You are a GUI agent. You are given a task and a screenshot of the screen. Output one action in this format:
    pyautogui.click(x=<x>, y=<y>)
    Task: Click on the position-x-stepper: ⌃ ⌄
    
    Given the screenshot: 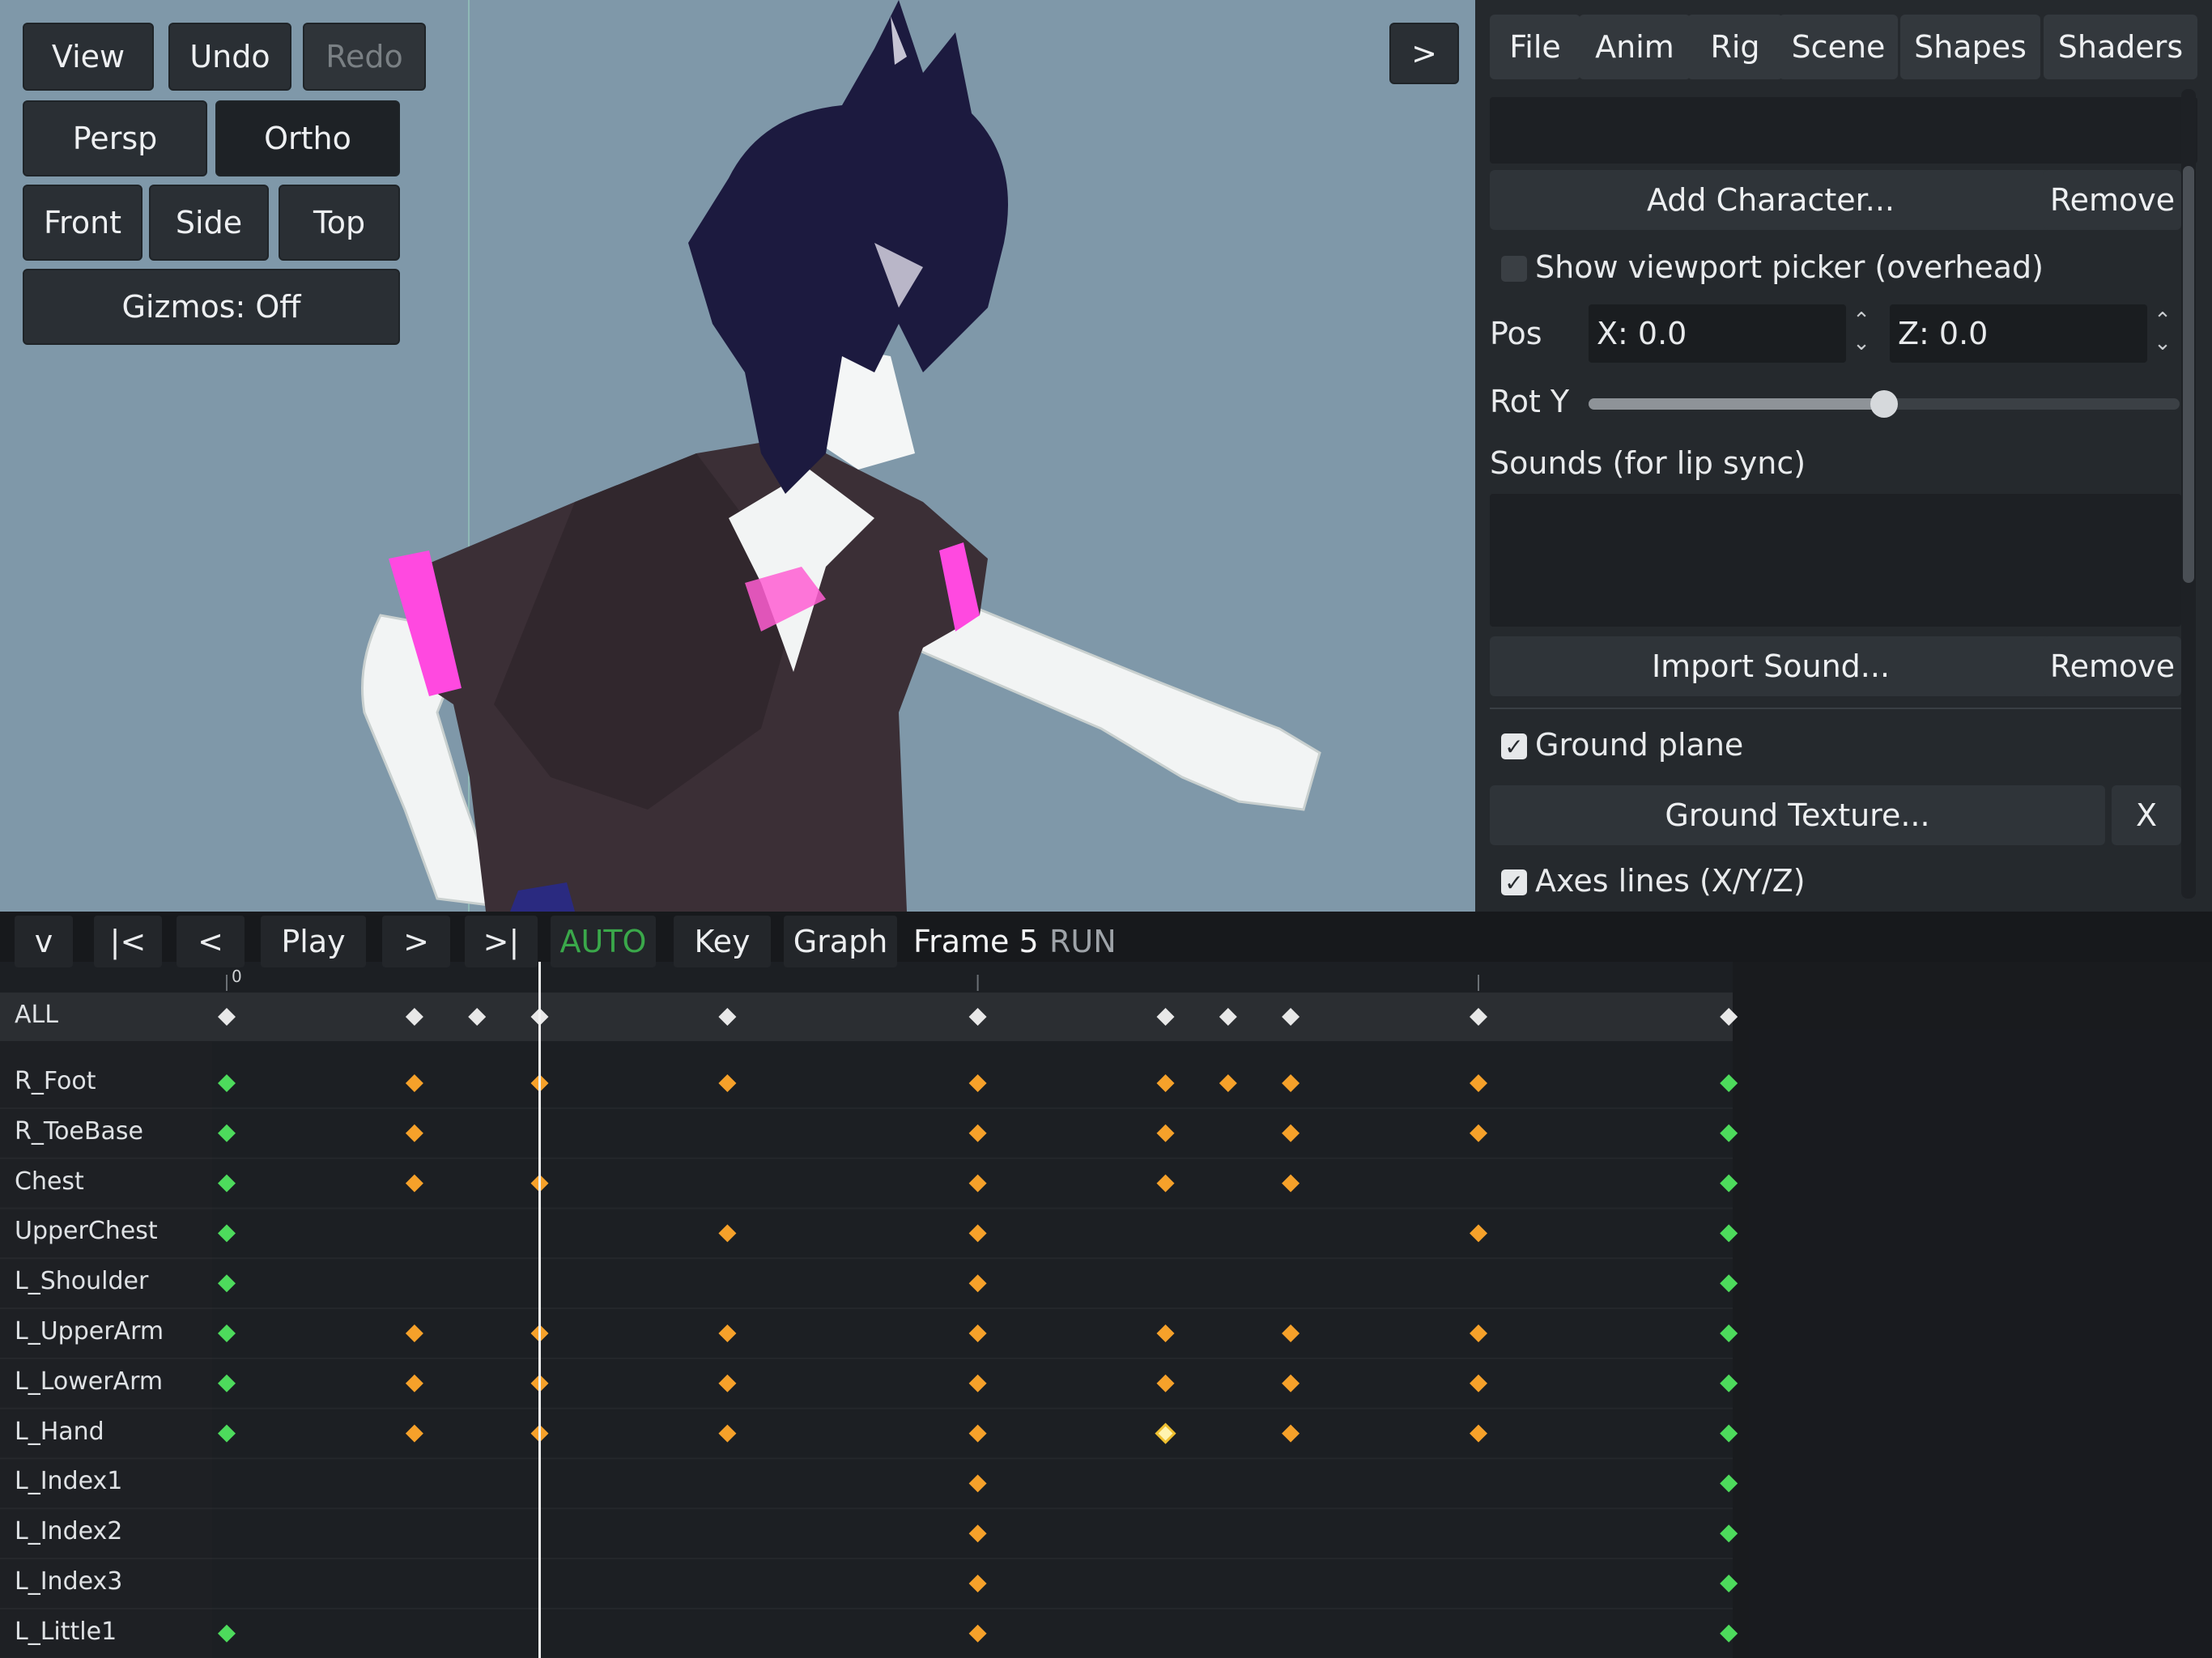 What is the action you would take?
    pyautogui.click(x=1862, y=332)
    